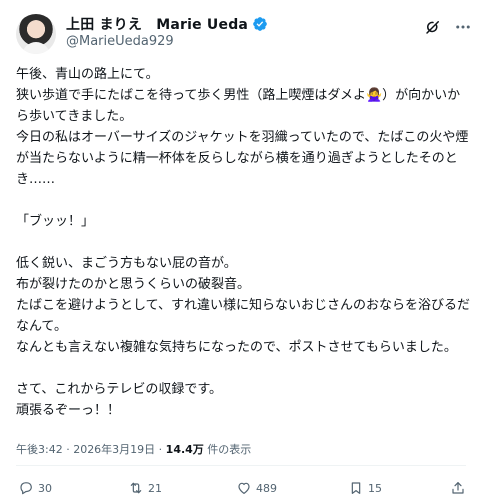 Image resolution: width=482 pixels, height=500 pixels. What do you see at coordinates (120, 41) in the screenshot?
I see `author-handle: @MarieUeda929` at bounding box center [120, 41].